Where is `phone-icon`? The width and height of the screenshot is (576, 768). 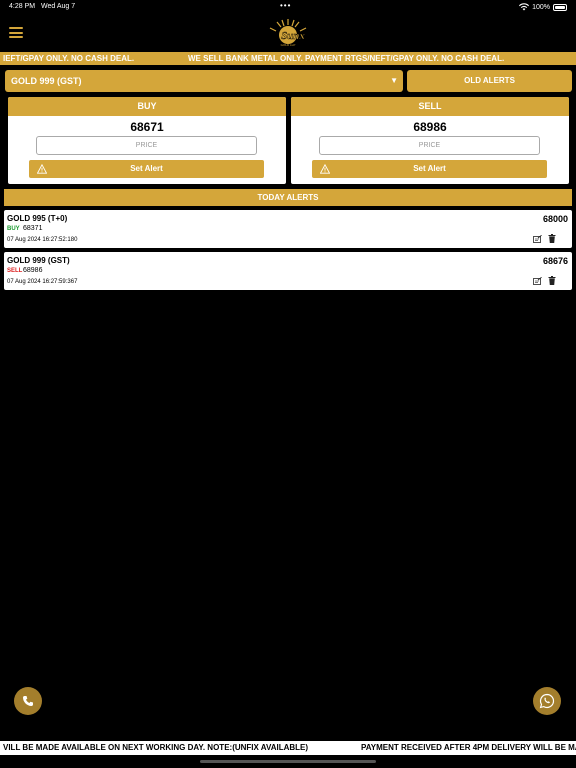 phone-icon is located at coordinates (28, 701).